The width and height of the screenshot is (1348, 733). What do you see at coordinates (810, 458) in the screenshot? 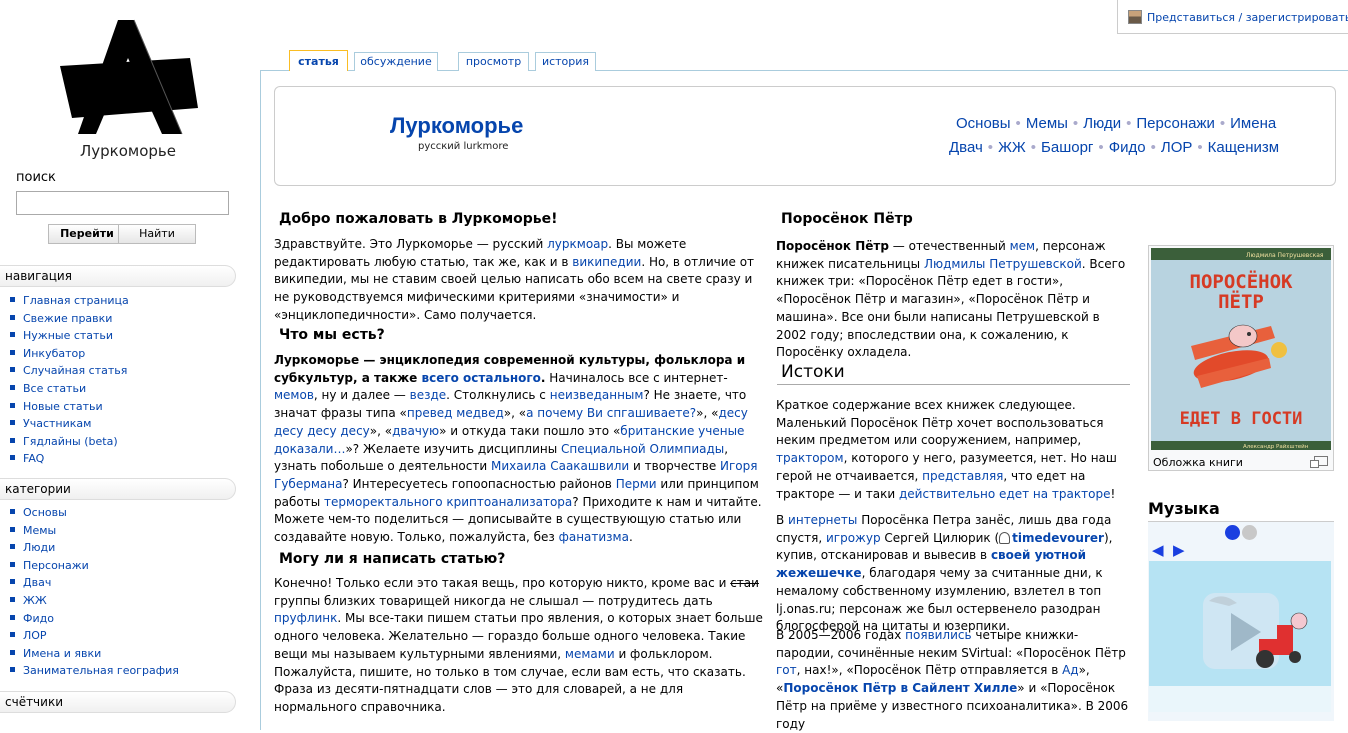
I see `inline-link: трактором` at bounding box center [810, 458].